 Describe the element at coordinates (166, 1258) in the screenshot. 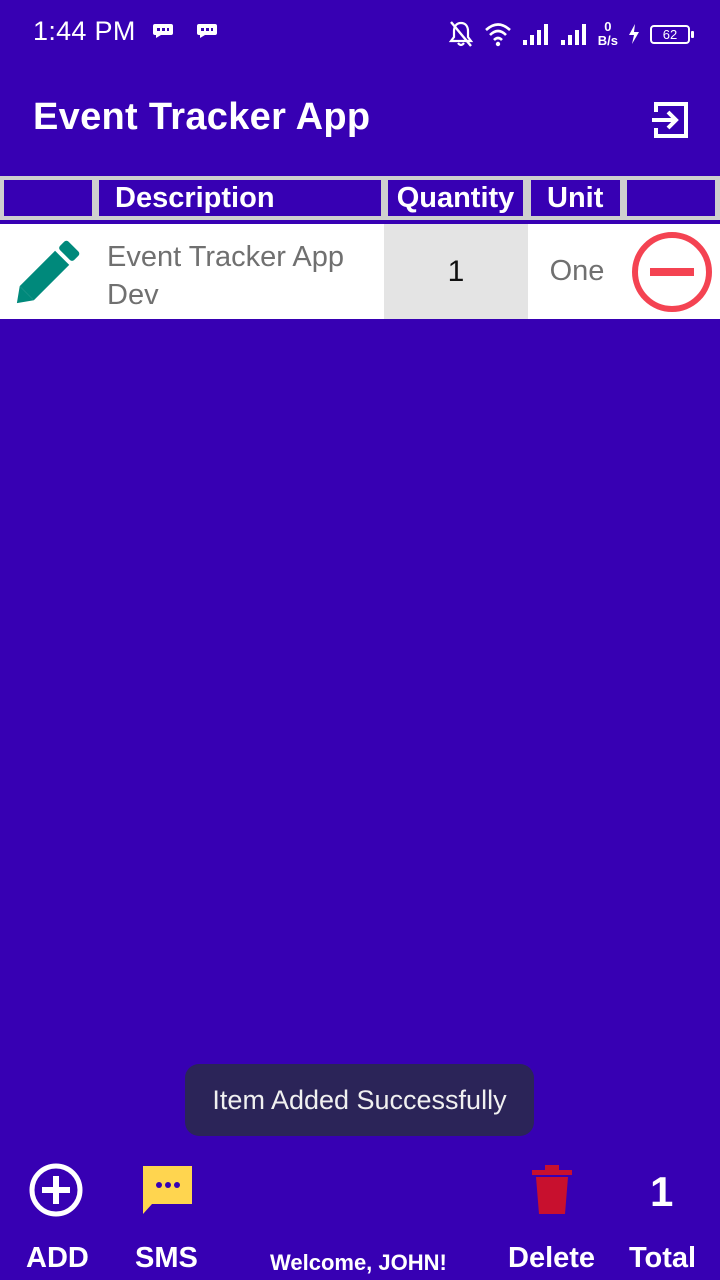

I see `sms-label: SMS` at that location.